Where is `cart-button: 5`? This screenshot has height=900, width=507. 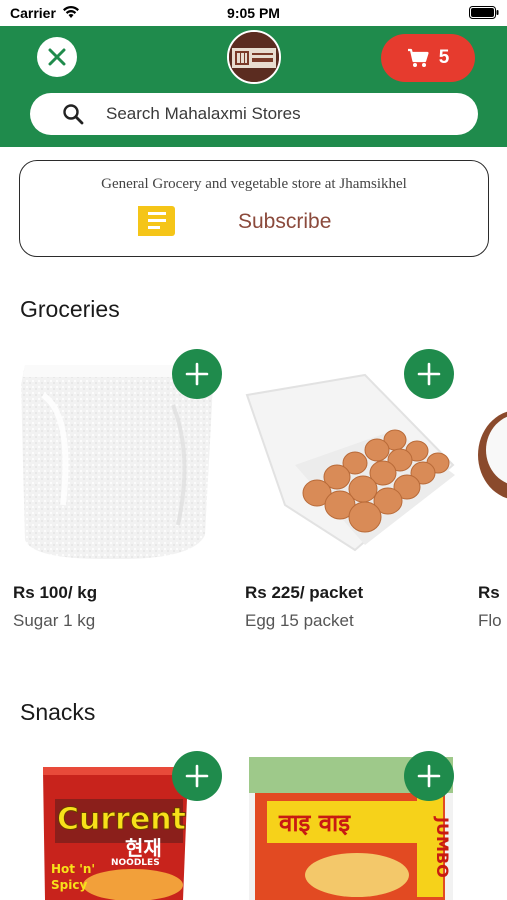
cart-button: 5 is located at coordinates (428, 58).